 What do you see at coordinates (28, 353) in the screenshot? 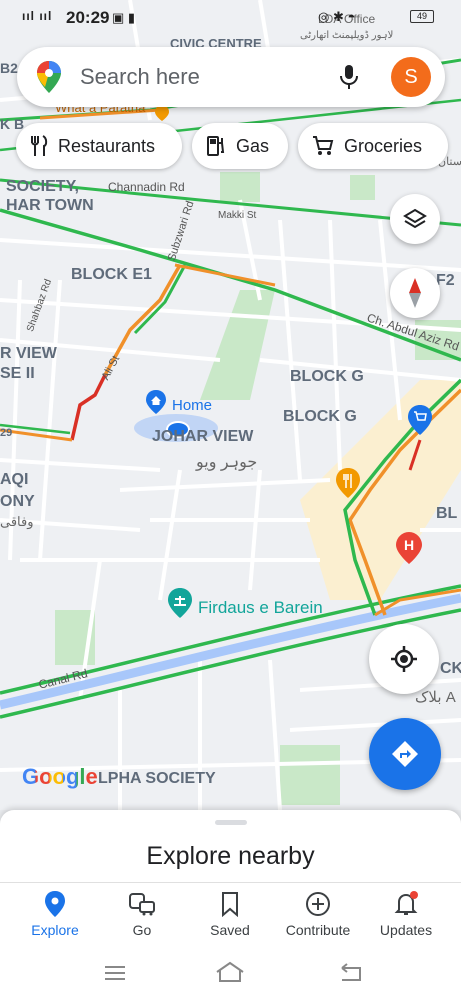
I see `label-r-view: R VIEW` at bounding box center [28, 353].